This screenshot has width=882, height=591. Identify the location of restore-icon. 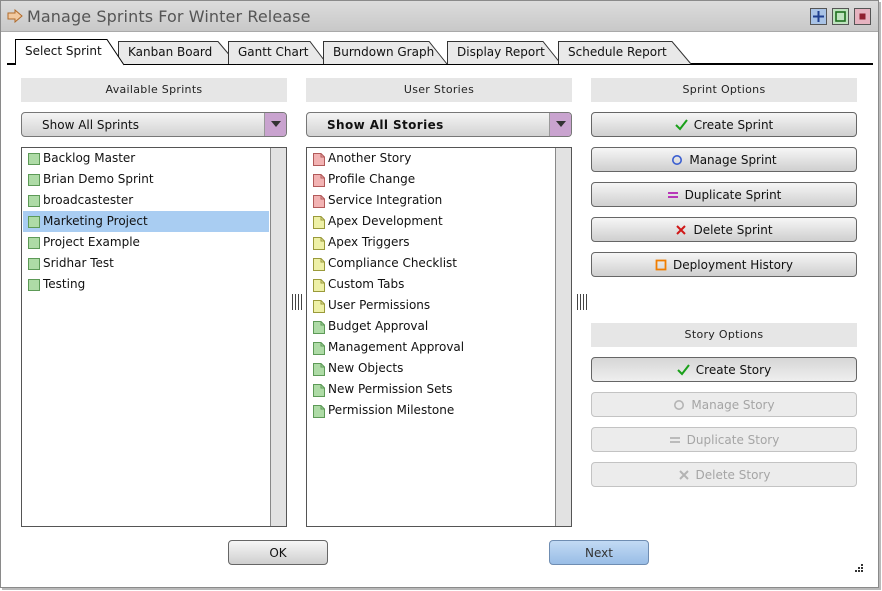
(840, 16).